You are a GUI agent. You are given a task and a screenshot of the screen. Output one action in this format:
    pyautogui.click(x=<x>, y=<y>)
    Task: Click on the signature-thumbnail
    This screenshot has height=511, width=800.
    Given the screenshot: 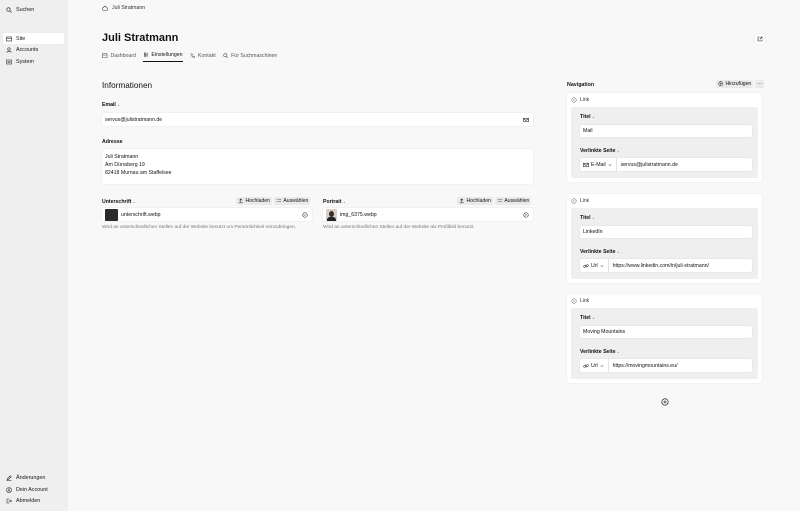 What is the action you would take?
    pyautogui.click(x=111, y=214)
    